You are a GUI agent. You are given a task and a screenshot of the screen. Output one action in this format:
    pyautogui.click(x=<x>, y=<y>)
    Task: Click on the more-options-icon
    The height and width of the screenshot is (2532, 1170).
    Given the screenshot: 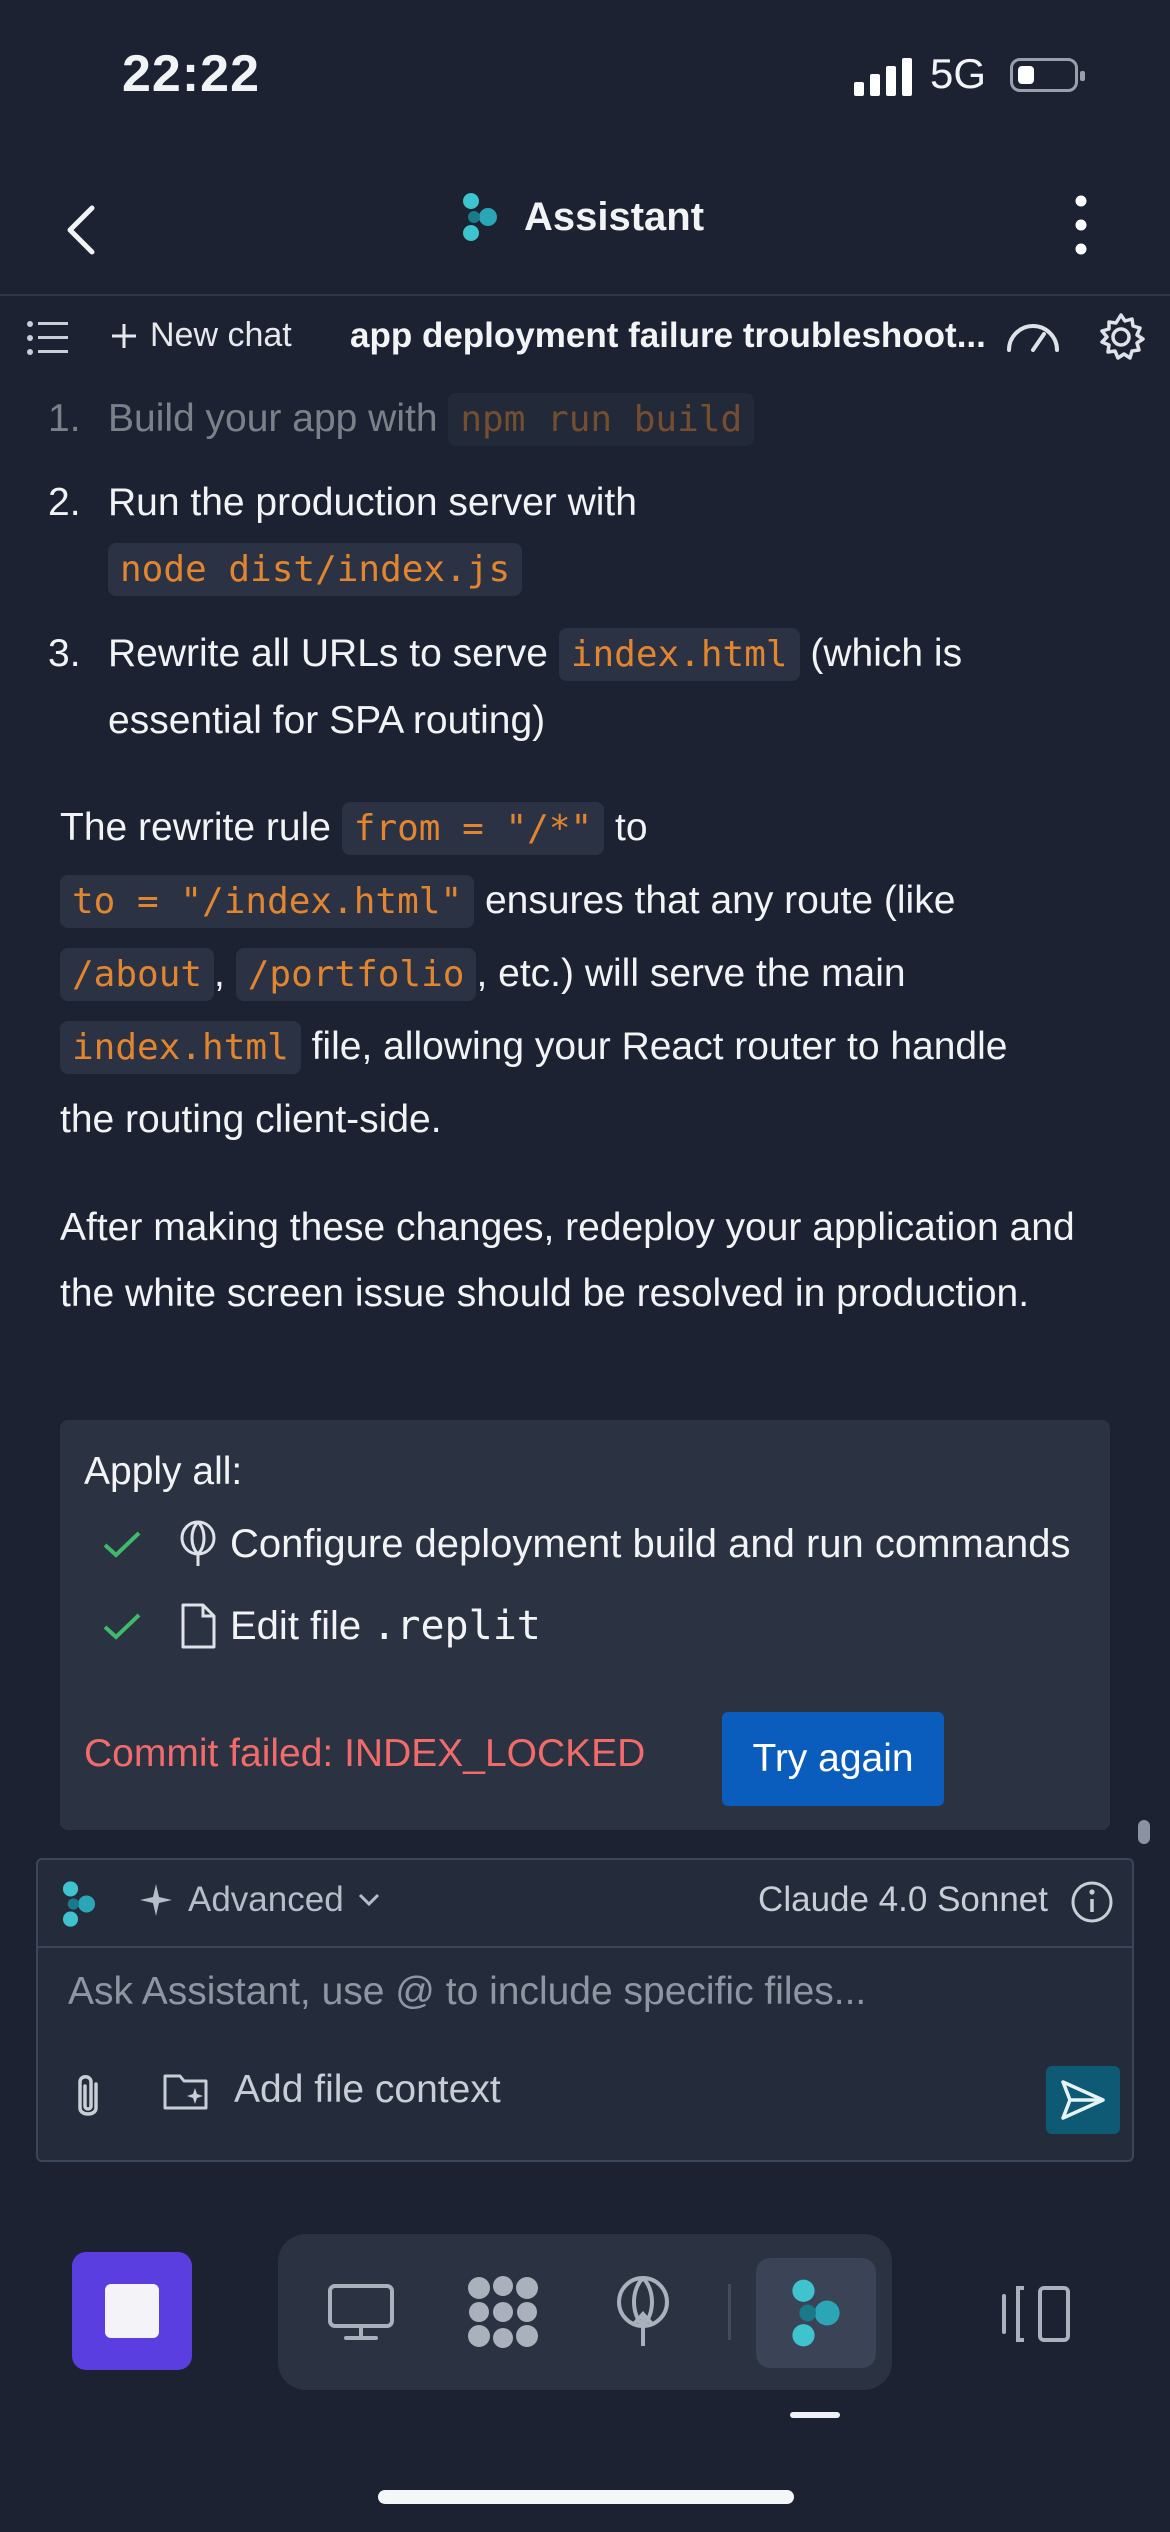 What is the action you would take?
    pyautogui.click(x=1081, y=225)
    